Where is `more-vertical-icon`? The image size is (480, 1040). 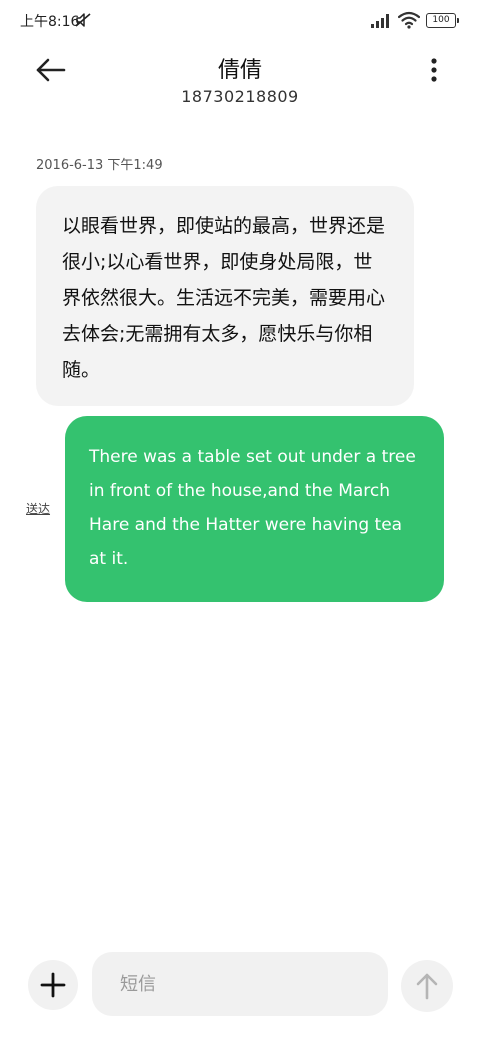 more-vertical-icon is located at coordinates (434, 70).